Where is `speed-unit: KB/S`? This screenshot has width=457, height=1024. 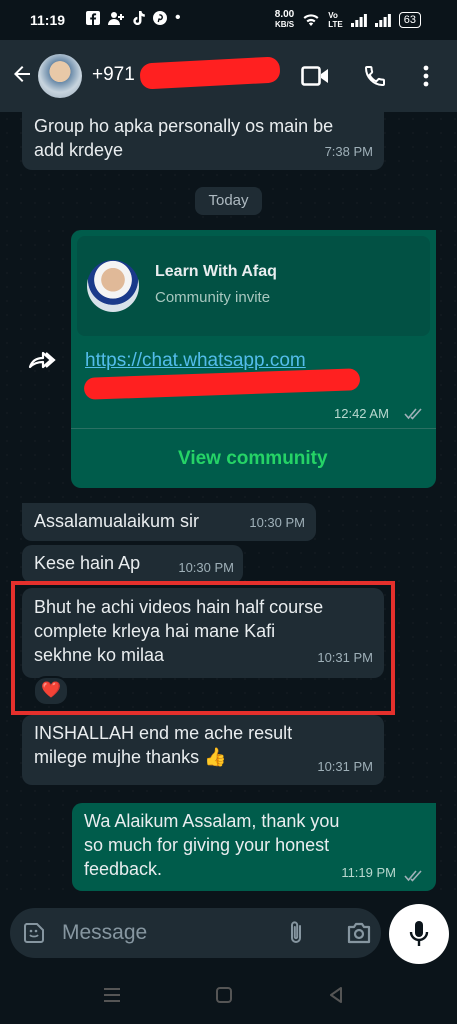 speed-unit: KB/S is located at coordinates (284, 24).